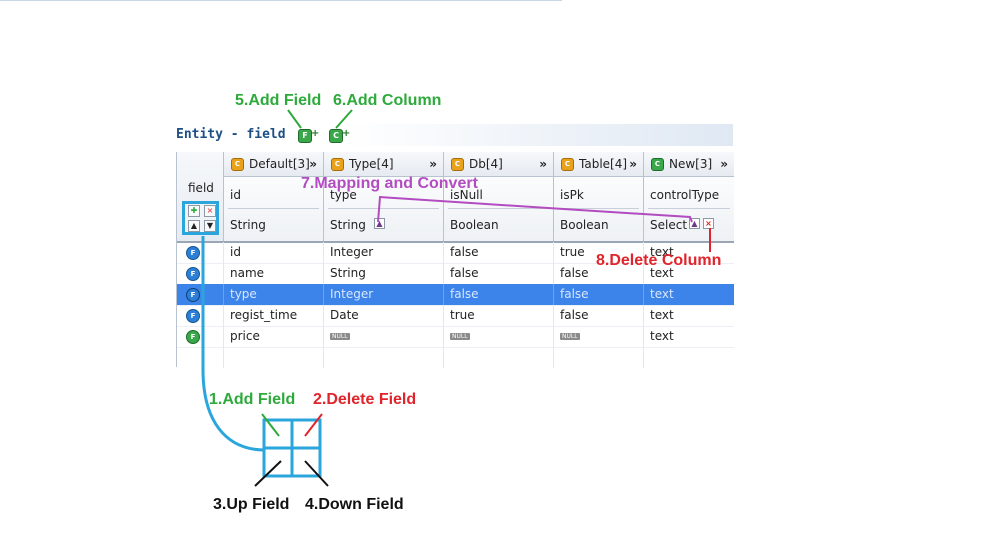  What do you see at coordinates (294, 119) in the screenshot?
I see `pointer-add-field` at bounding box center [294, 119].